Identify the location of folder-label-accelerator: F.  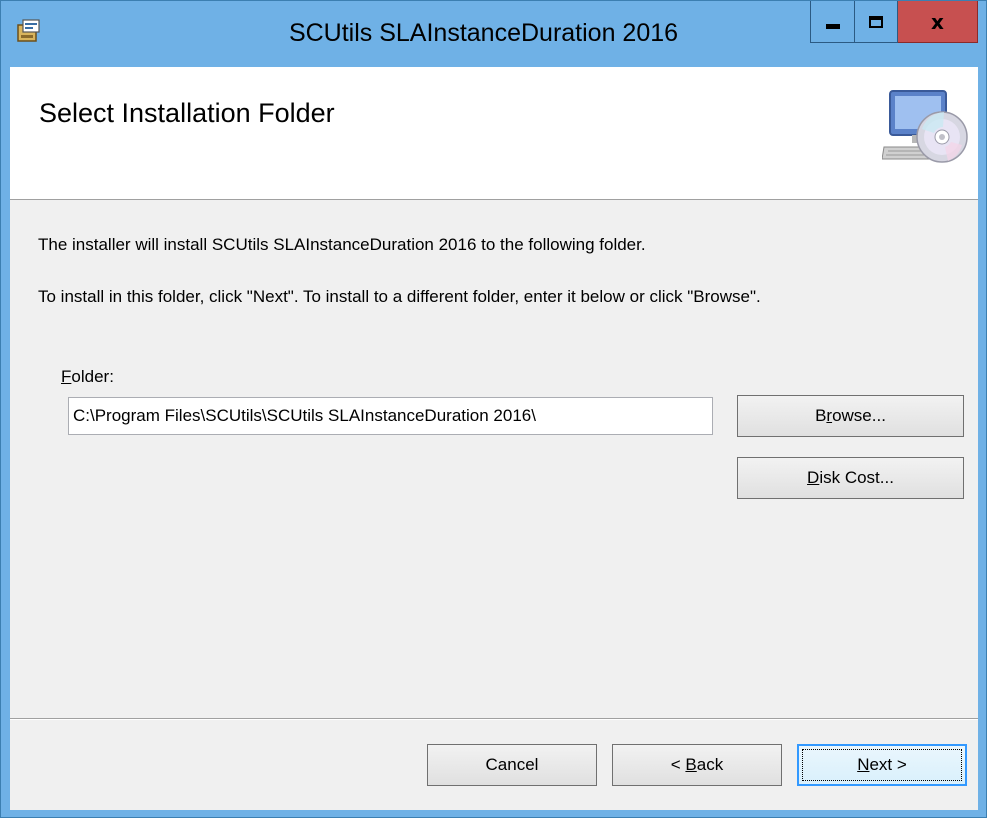
(66, 376).